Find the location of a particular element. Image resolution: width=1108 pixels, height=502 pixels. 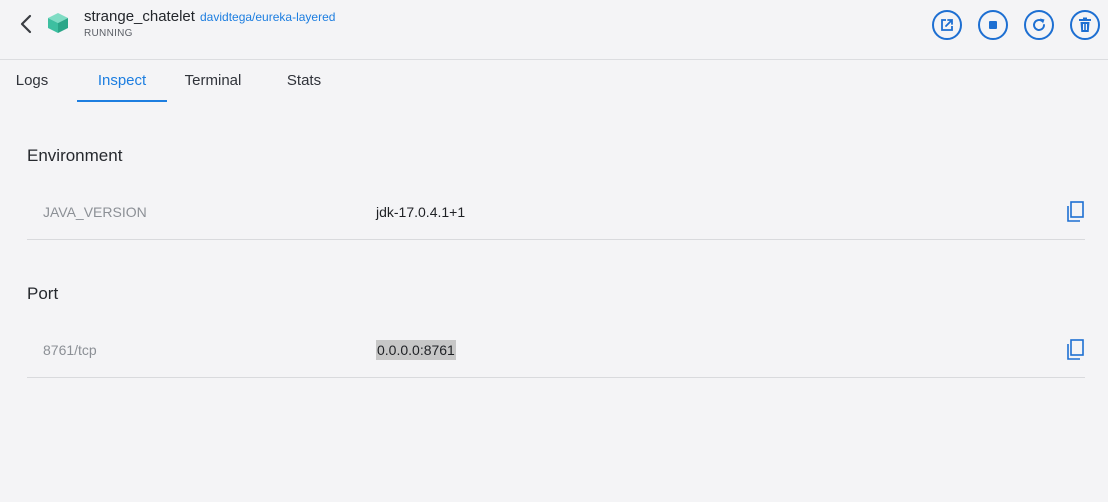

tab-stats: Stats is located at coordinates (304, 81).